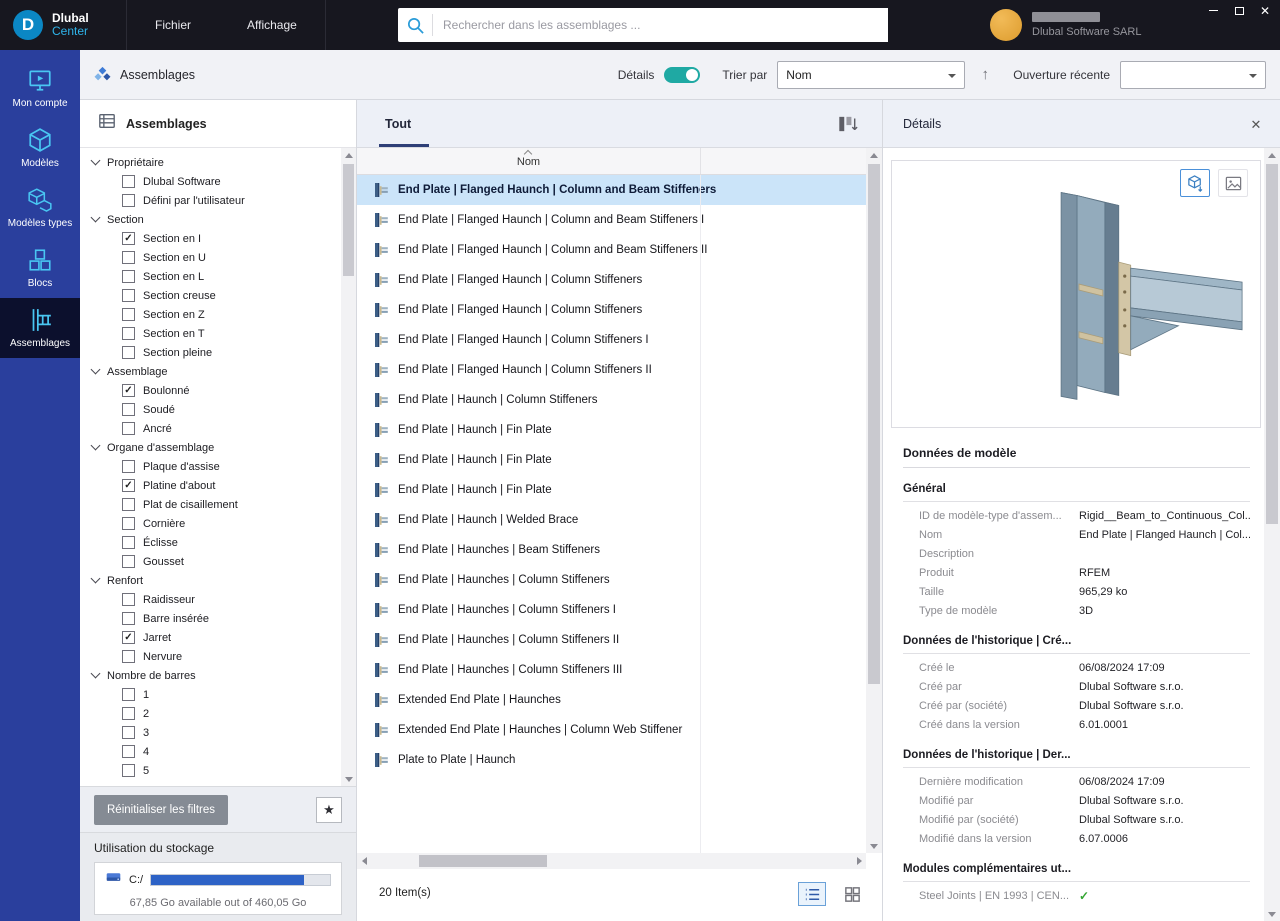 The height and width of the screenshot is (921, 1280). Describe the element at coordinates (611, 490) in the screenshot. I see `list-item: End Plate | Haunch | Fin Plate` at that location.